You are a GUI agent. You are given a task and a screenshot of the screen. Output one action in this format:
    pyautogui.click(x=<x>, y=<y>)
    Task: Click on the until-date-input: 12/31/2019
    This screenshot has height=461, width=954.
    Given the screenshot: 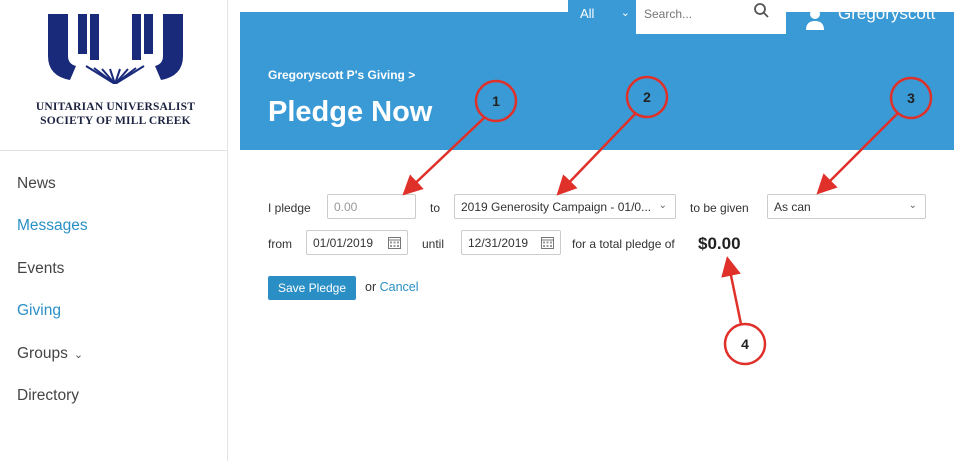 What is the action you would take?
    pyautogui.click(x=511, y=242)
    